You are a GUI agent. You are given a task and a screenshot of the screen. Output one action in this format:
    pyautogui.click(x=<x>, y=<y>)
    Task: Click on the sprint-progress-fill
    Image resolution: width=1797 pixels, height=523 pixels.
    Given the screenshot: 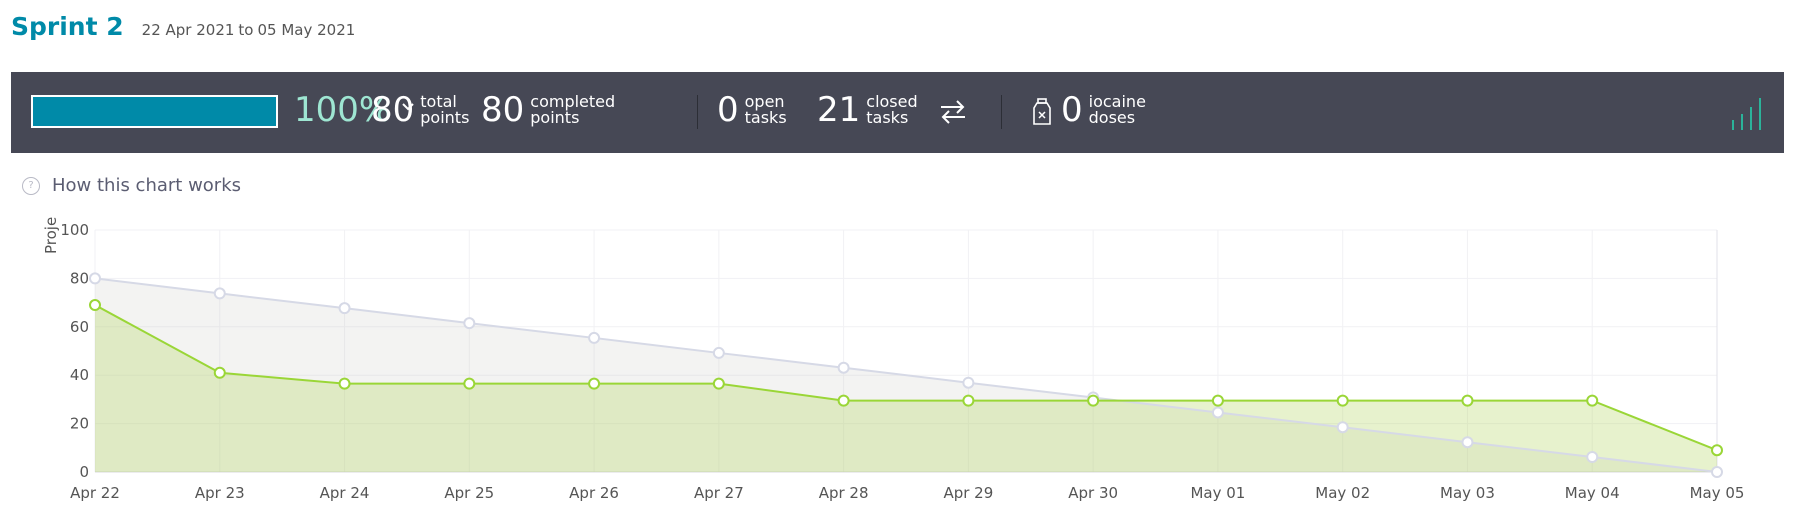 What is the action you would take?
    pyautogui.click(x=154, y=111)
    